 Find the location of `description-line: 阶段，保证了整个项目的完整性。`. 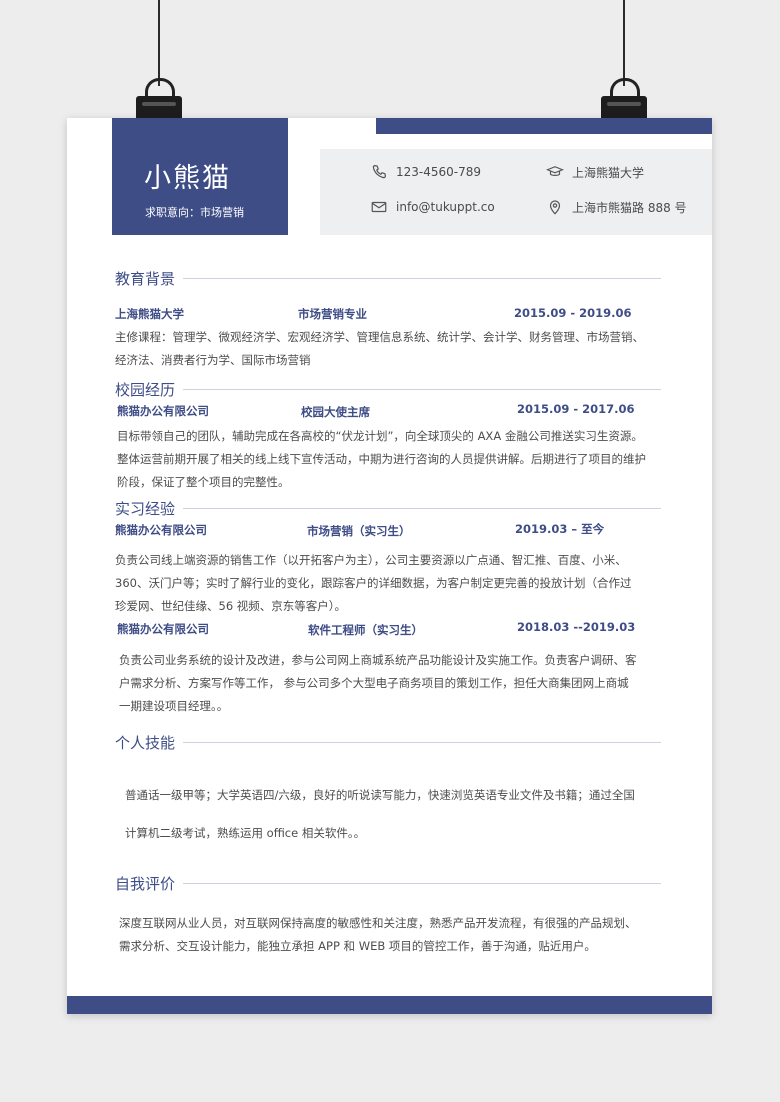

description-line: 阶段，保证了整个项目的完整性。 is located at coordinates (203, 482).